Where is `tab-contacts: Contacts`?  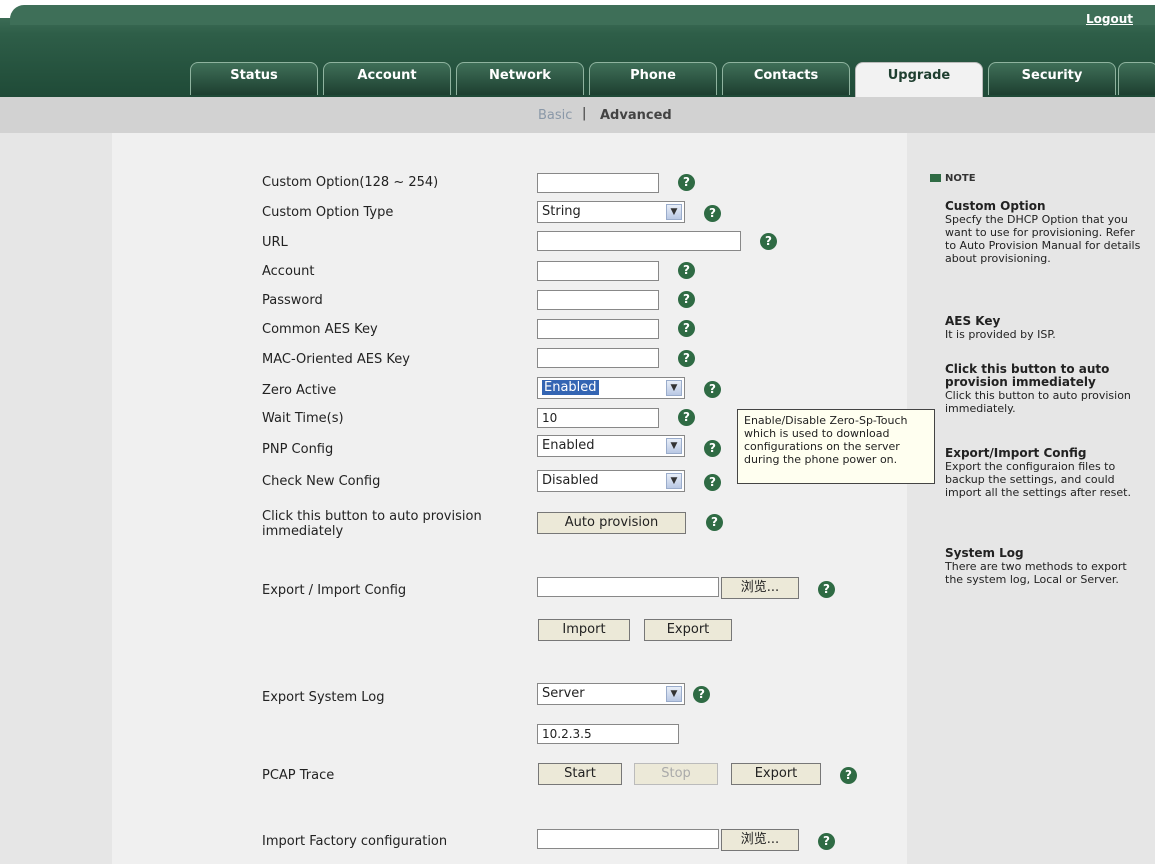
tab-contacts: Contacts is located at coordinates (786, 78).